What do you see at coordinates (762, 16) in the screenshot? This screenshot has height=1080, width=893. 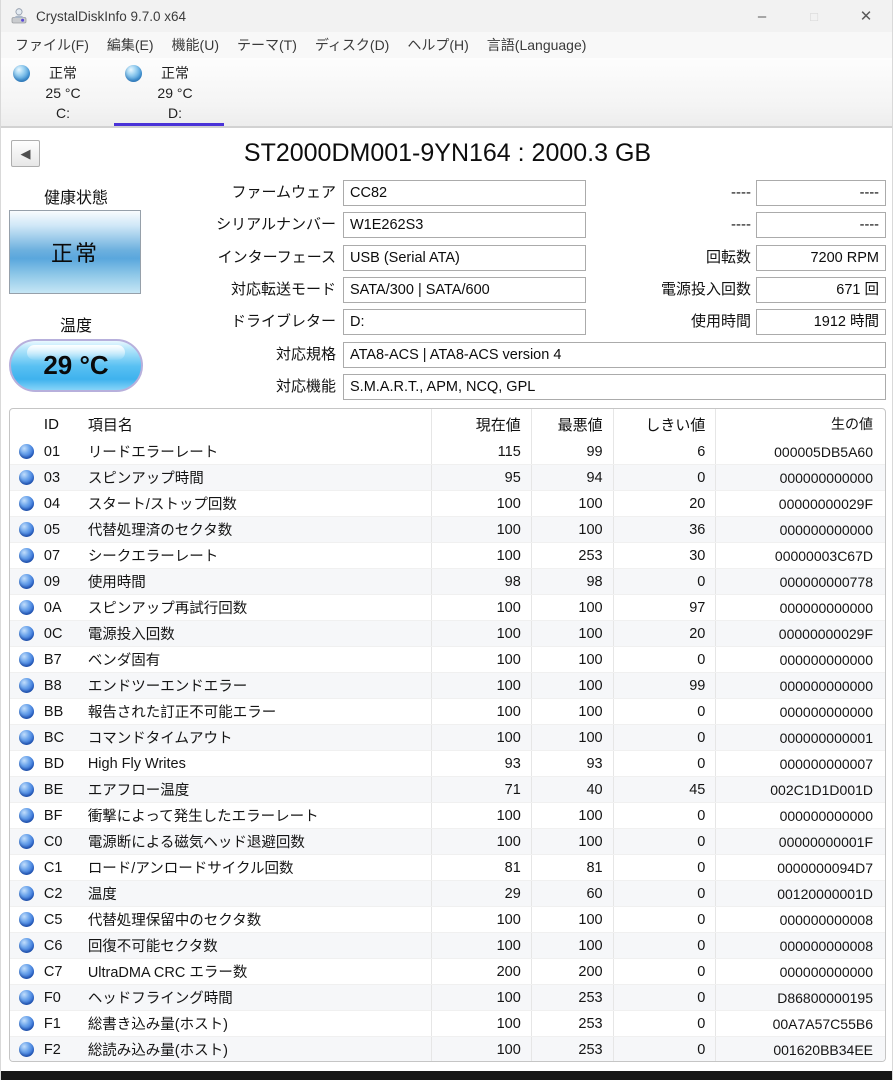 I see `minimize-button: –` at bounding box center [762, 16].